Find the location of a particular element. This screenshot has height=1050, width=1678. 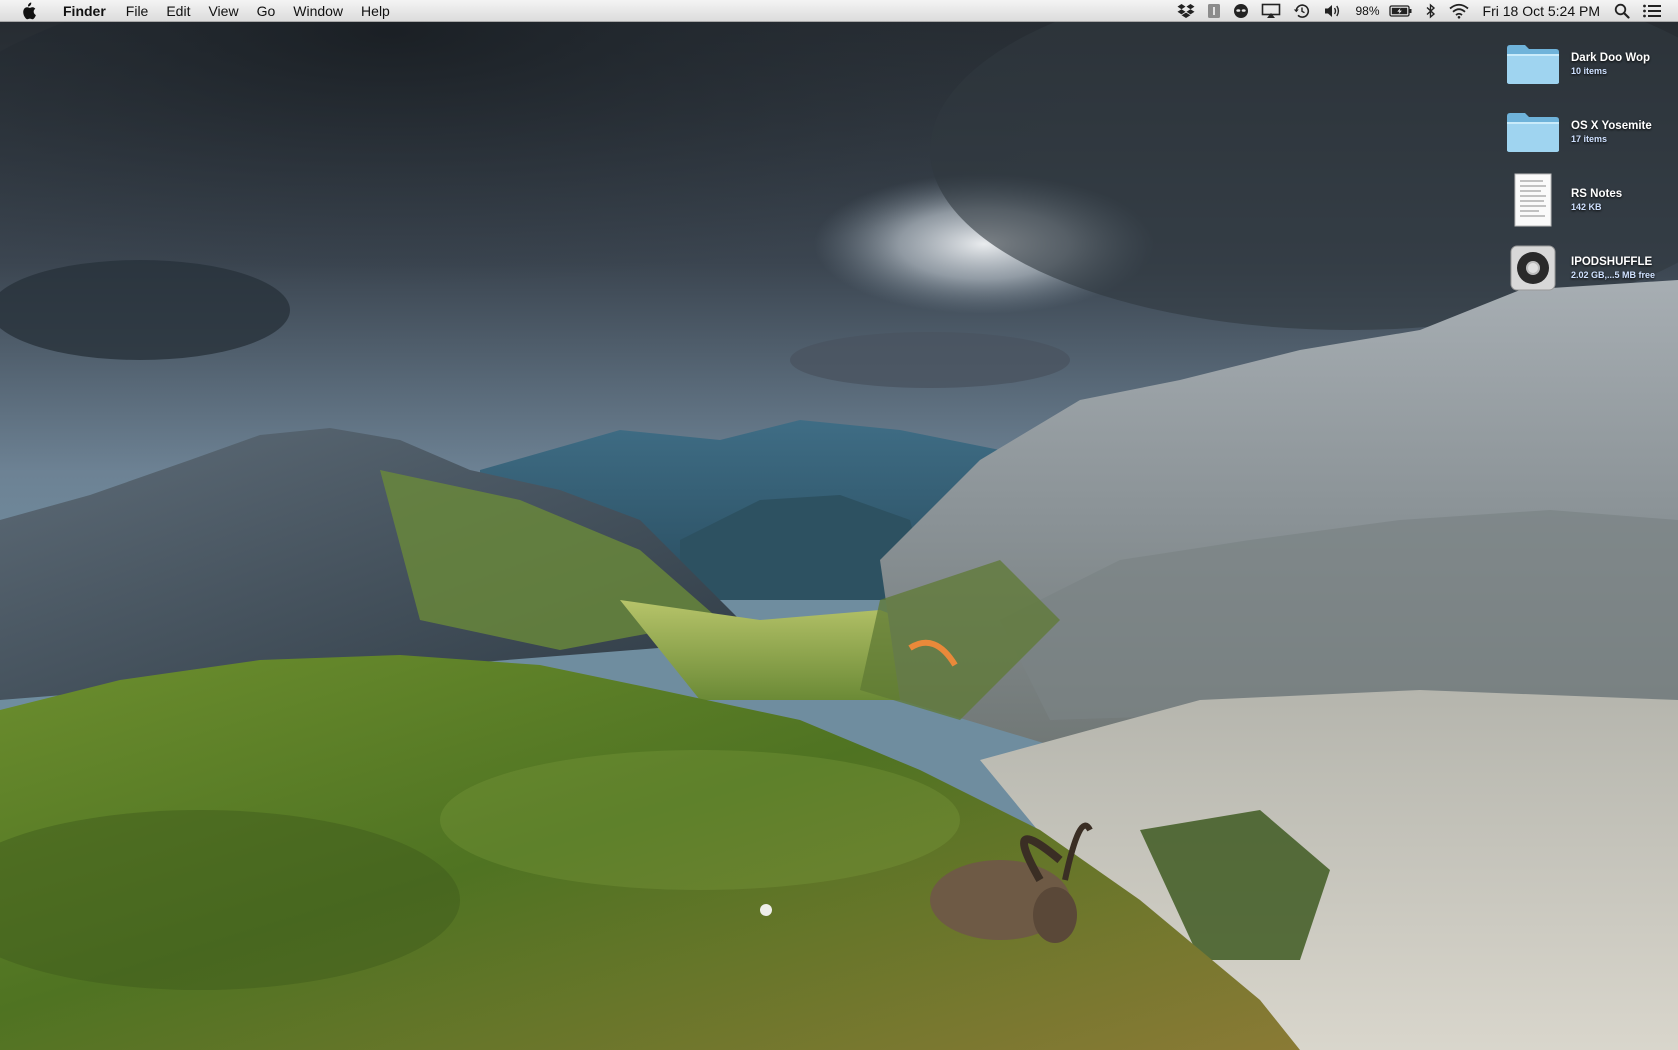

document-icon is located at coordinates (1533, 200).